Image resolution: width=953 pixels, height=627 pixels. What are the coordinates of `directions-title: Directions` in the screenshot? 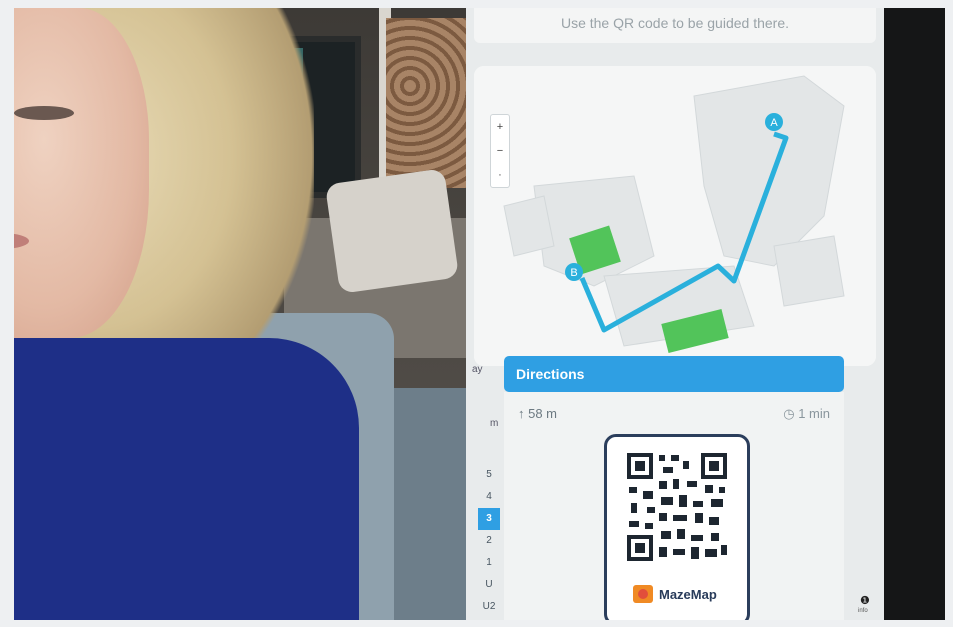 It's located at (550, 374).